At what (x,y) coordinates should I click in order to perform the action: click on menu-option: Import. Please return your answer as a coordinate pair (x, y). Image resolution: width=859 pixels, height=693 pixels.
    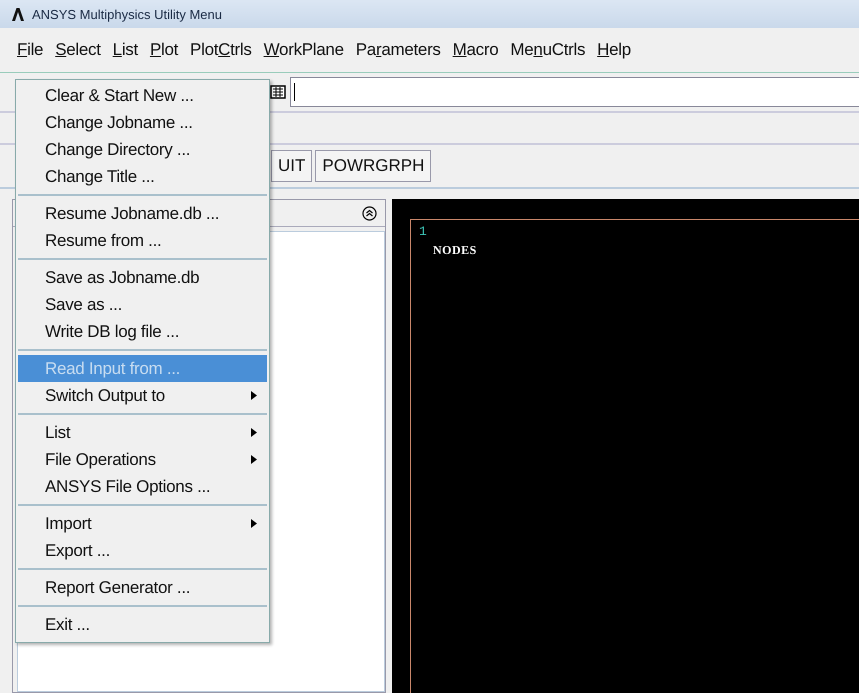
    Looking at the image, I should click on (142, 523).